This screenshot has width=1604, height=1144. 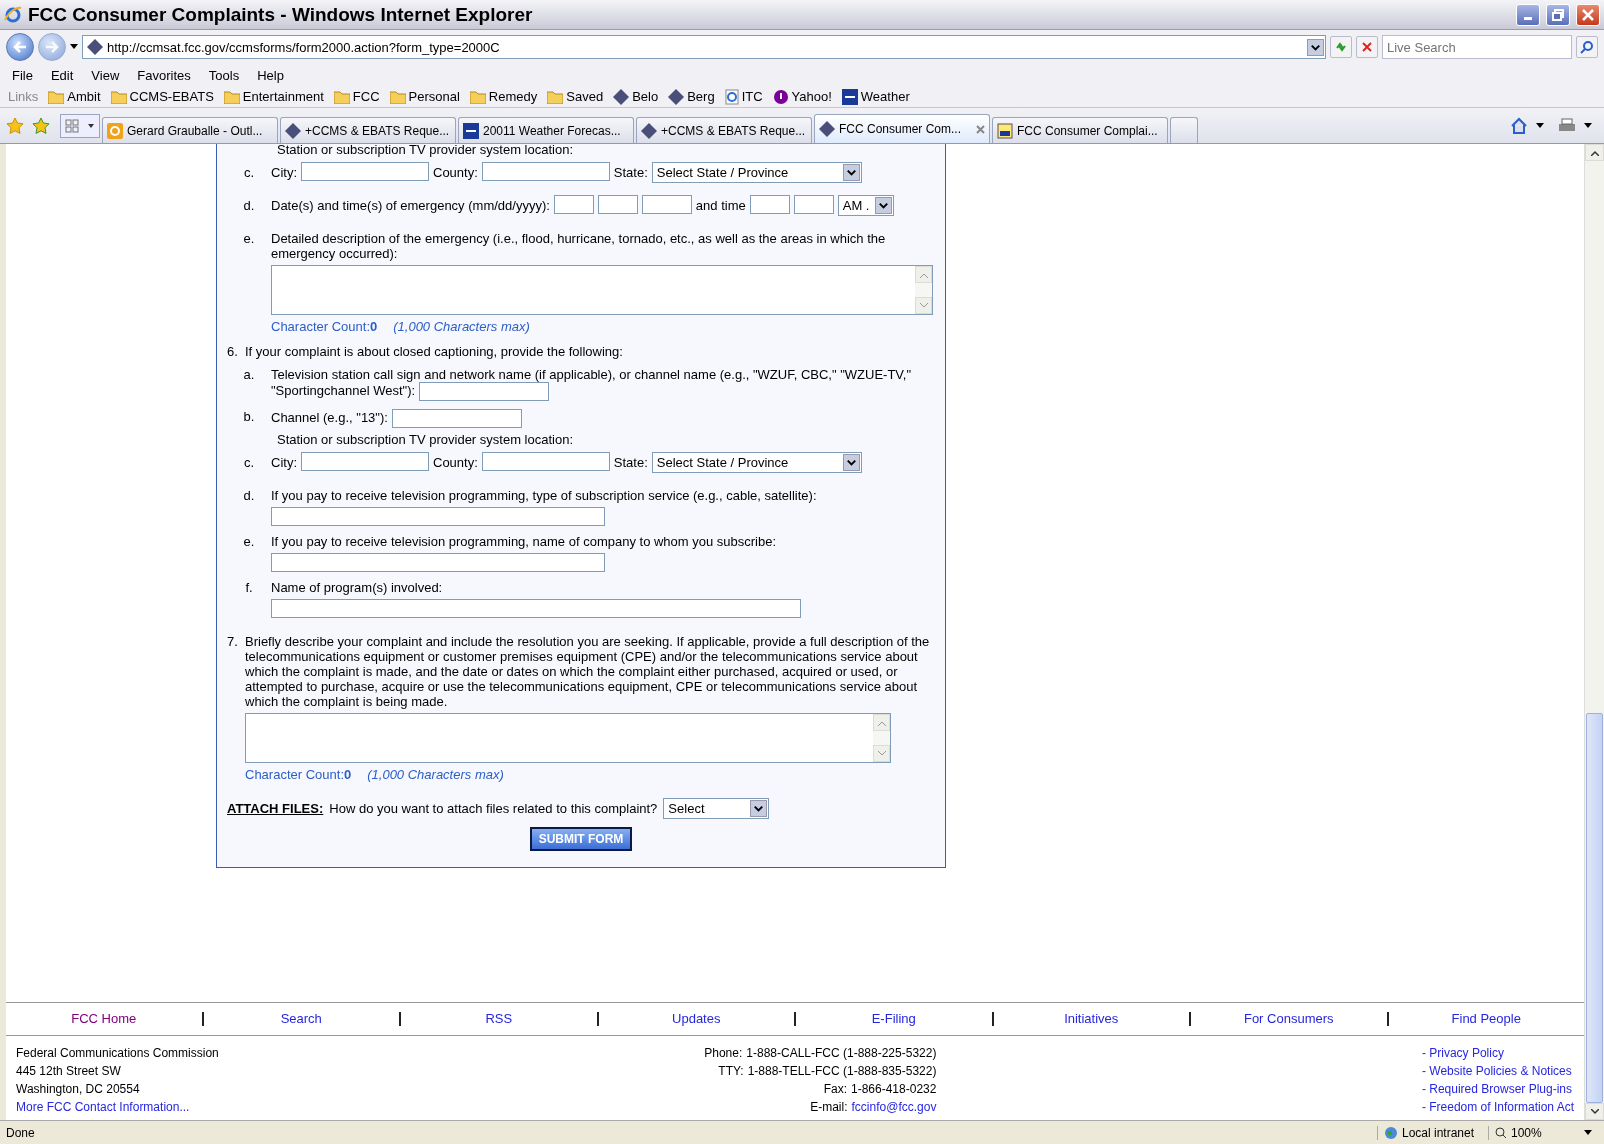 What do you see at coordinates (270, 75) in the screenshot?
I see `menu-item: Help` at bounding box center [270, 75].